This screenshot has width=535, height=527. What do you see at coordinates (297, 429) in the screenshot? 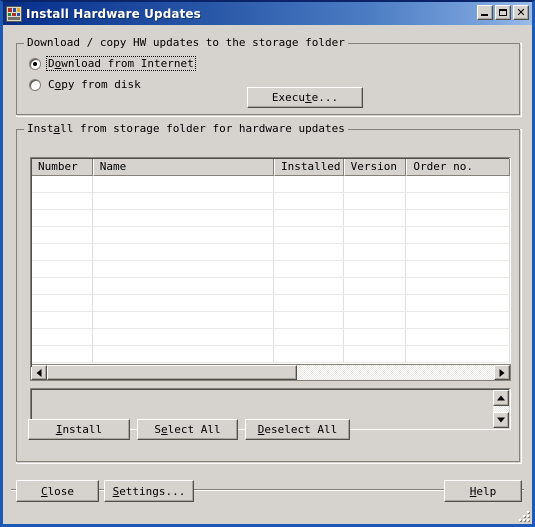
I see `deselect-all-button: Deselect All` at bounding box center [297, 429].